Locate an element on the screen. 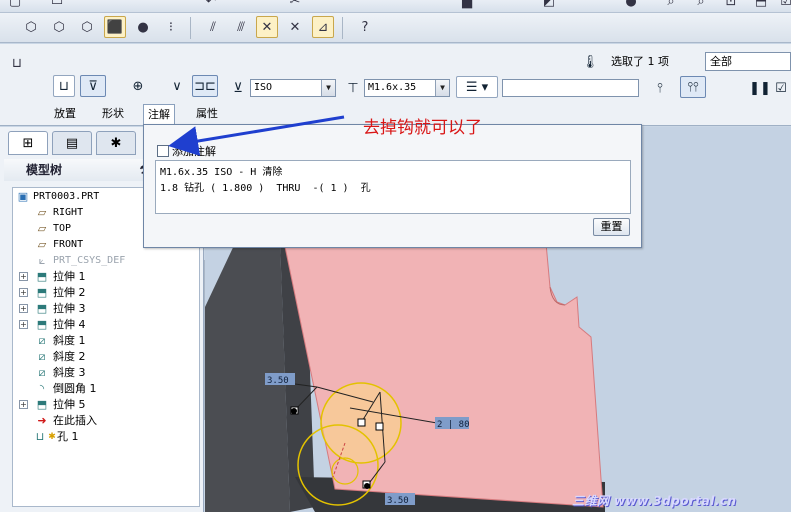 The image size is (791, 512). hint-arrow is located at coordinates (256, 135).